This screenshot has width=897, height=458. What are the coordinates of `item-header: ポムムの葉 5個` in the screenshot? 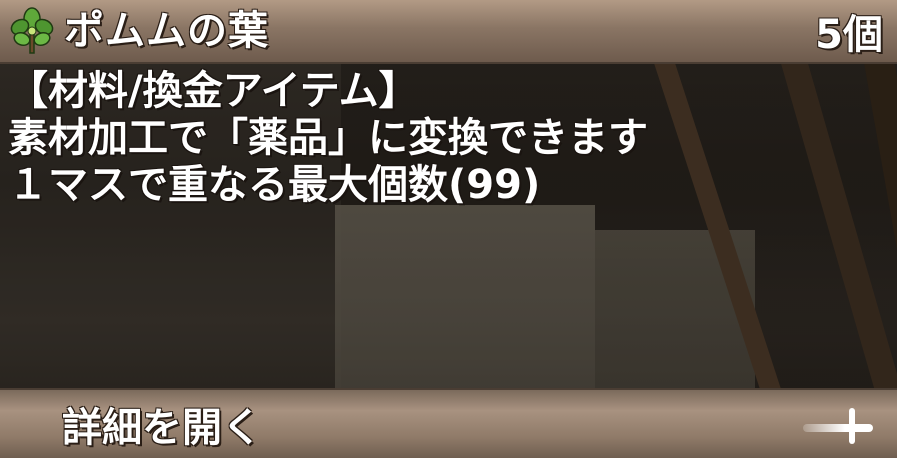 It's located at (448, 32).